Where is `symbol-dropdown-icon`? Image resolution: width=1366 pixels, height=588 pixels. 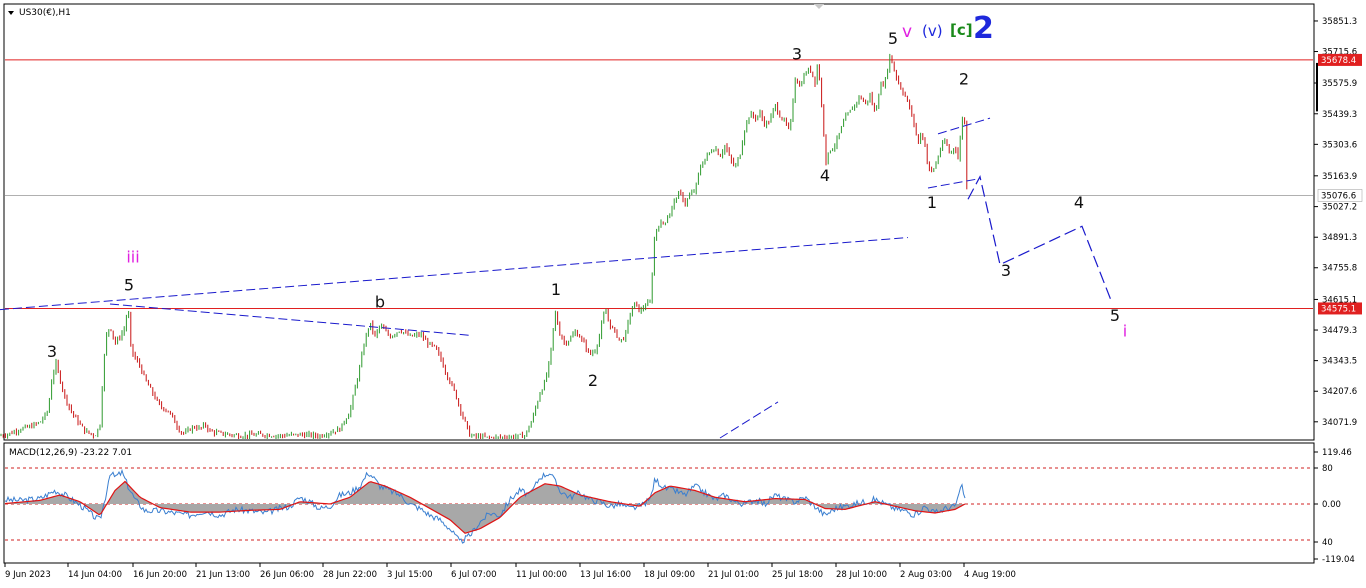 symbol-dropdown-icon is located at coordinates (11, 13).